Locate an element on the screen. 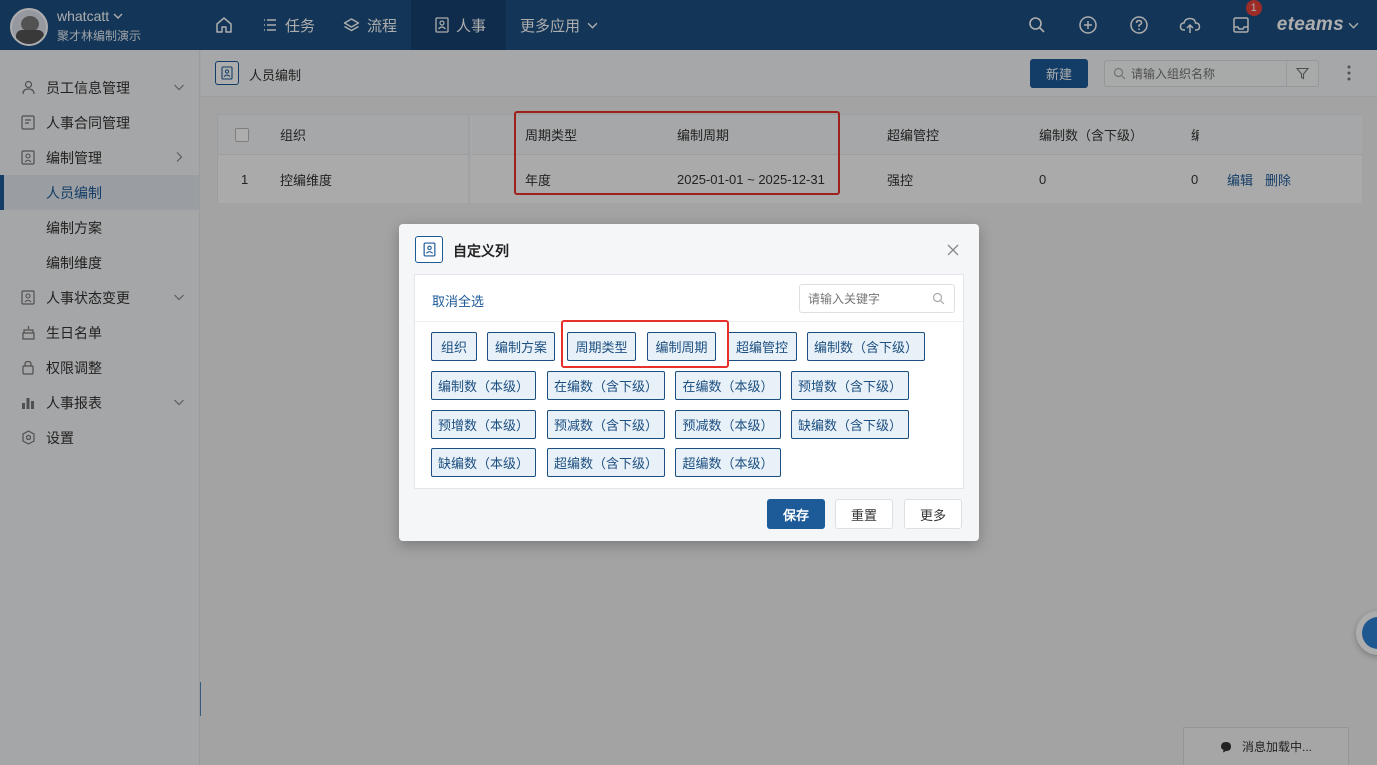 The height and width of the screenshot is (765, 1377). search-icon is located at coordinates (938, 298).